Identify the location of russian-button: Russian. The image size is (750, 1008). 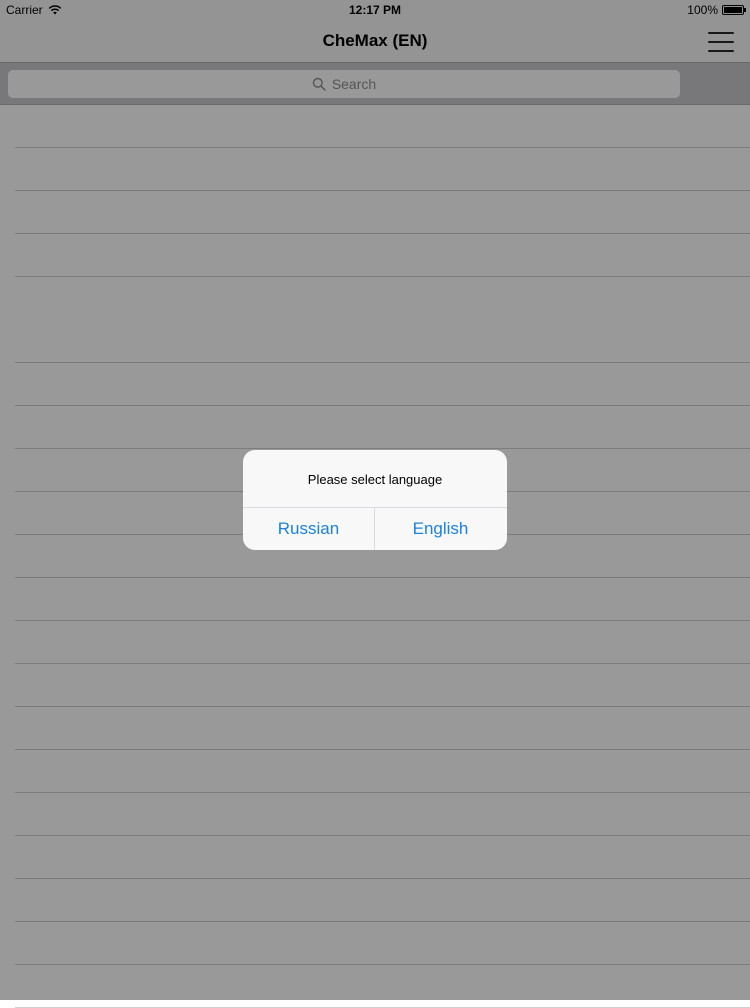
(308, 529).